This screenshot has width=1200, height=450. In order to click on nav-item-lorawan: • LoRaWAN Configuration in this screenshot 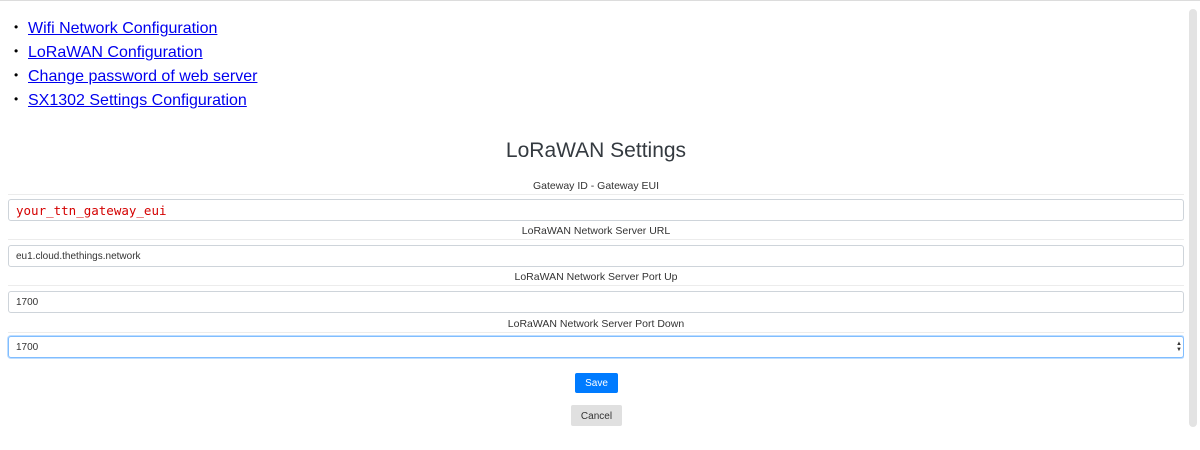, I will do `click(135, 53)`.